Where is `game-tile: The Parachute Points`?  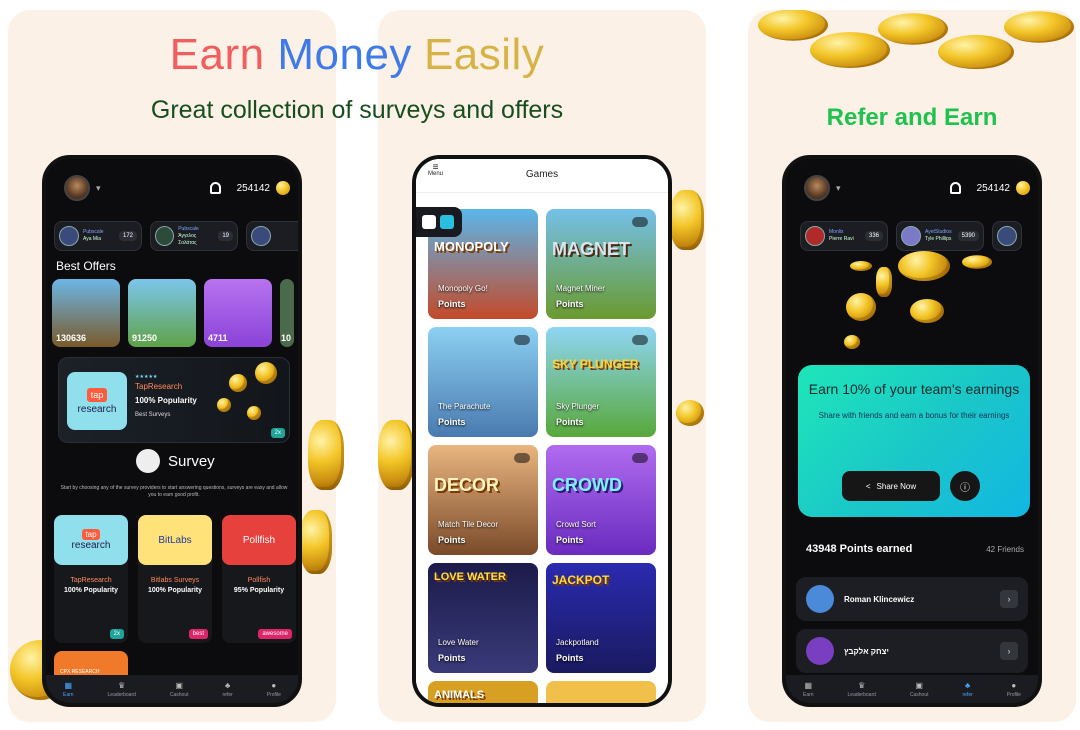 game-tile: The Parachute Points is located at coordinates (483, 382).